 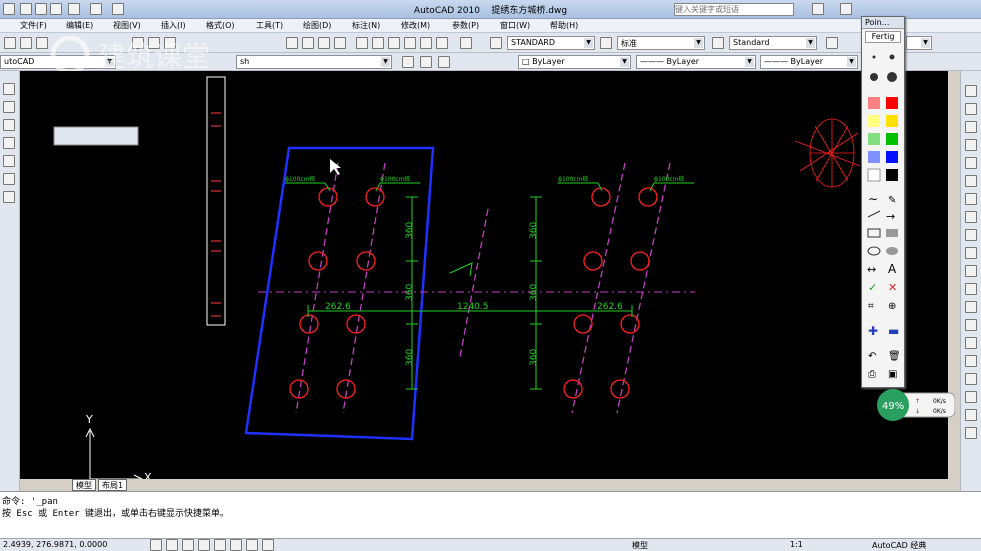 I want to click on binoculars-icon, so click(x=818, y=9).